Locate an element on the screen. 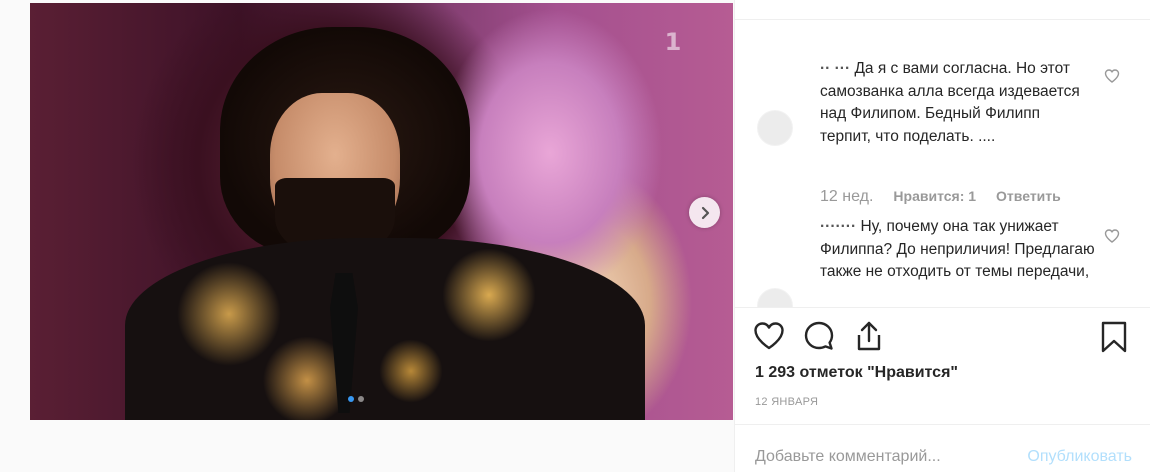 This screenshot has height=472, width=1150. publish-button: Опубликовать is located at coordinates (1079, 457).